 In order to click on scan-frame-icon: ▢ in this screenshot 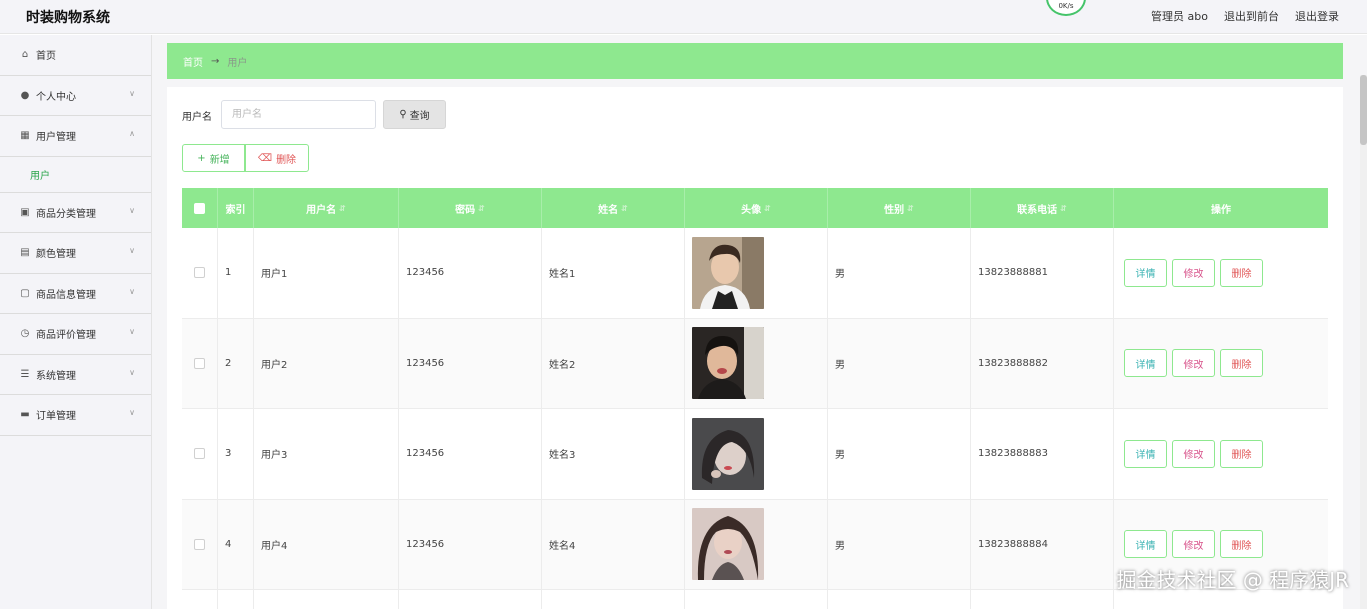, I will do `click(25, 293)`.